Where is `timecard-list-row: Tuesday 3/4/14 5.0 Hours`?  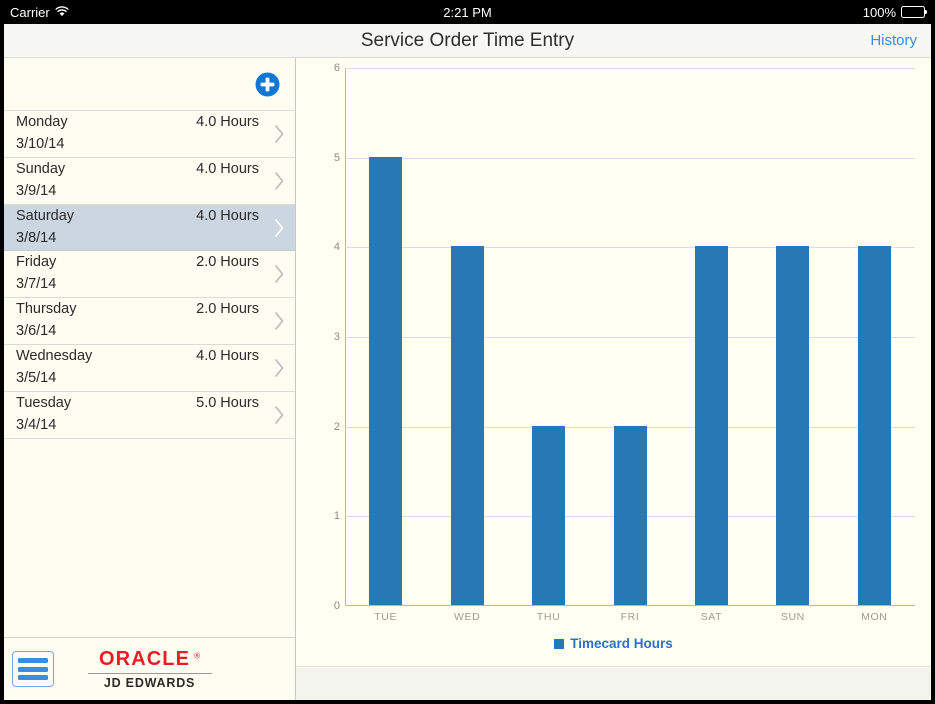 timecard-list-row: Tuesday 3/4/14 5.0 Hours is located at coordinates (149, 415).